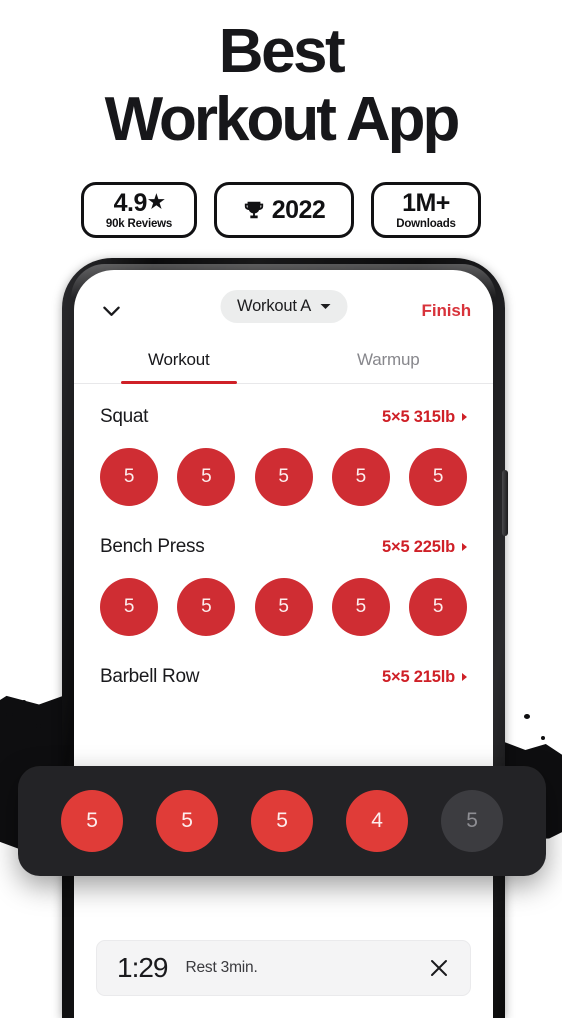 The width and height of the screenshot is (562, 1018). What do you see at coordinates (283, 406) in the screenshot?
I see `exercise-row: Squat 5×5 315lb` at bounding box center [283, 406].